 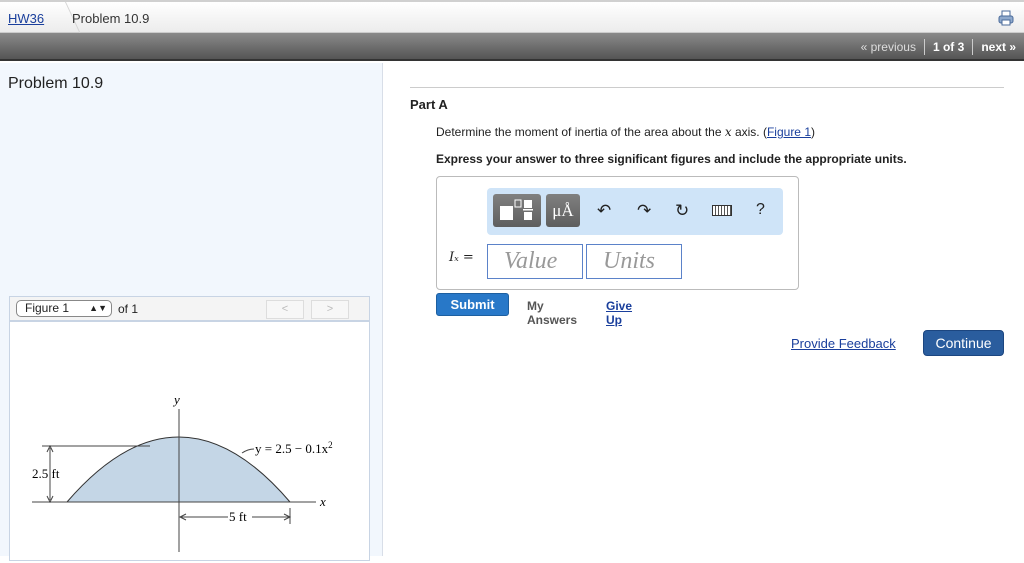 What do you see at coordinates (512, 17) in the screenshot?
I see `breadcrumb-bar: HW36 Problem 10.9` at bounding box center [512, 17].